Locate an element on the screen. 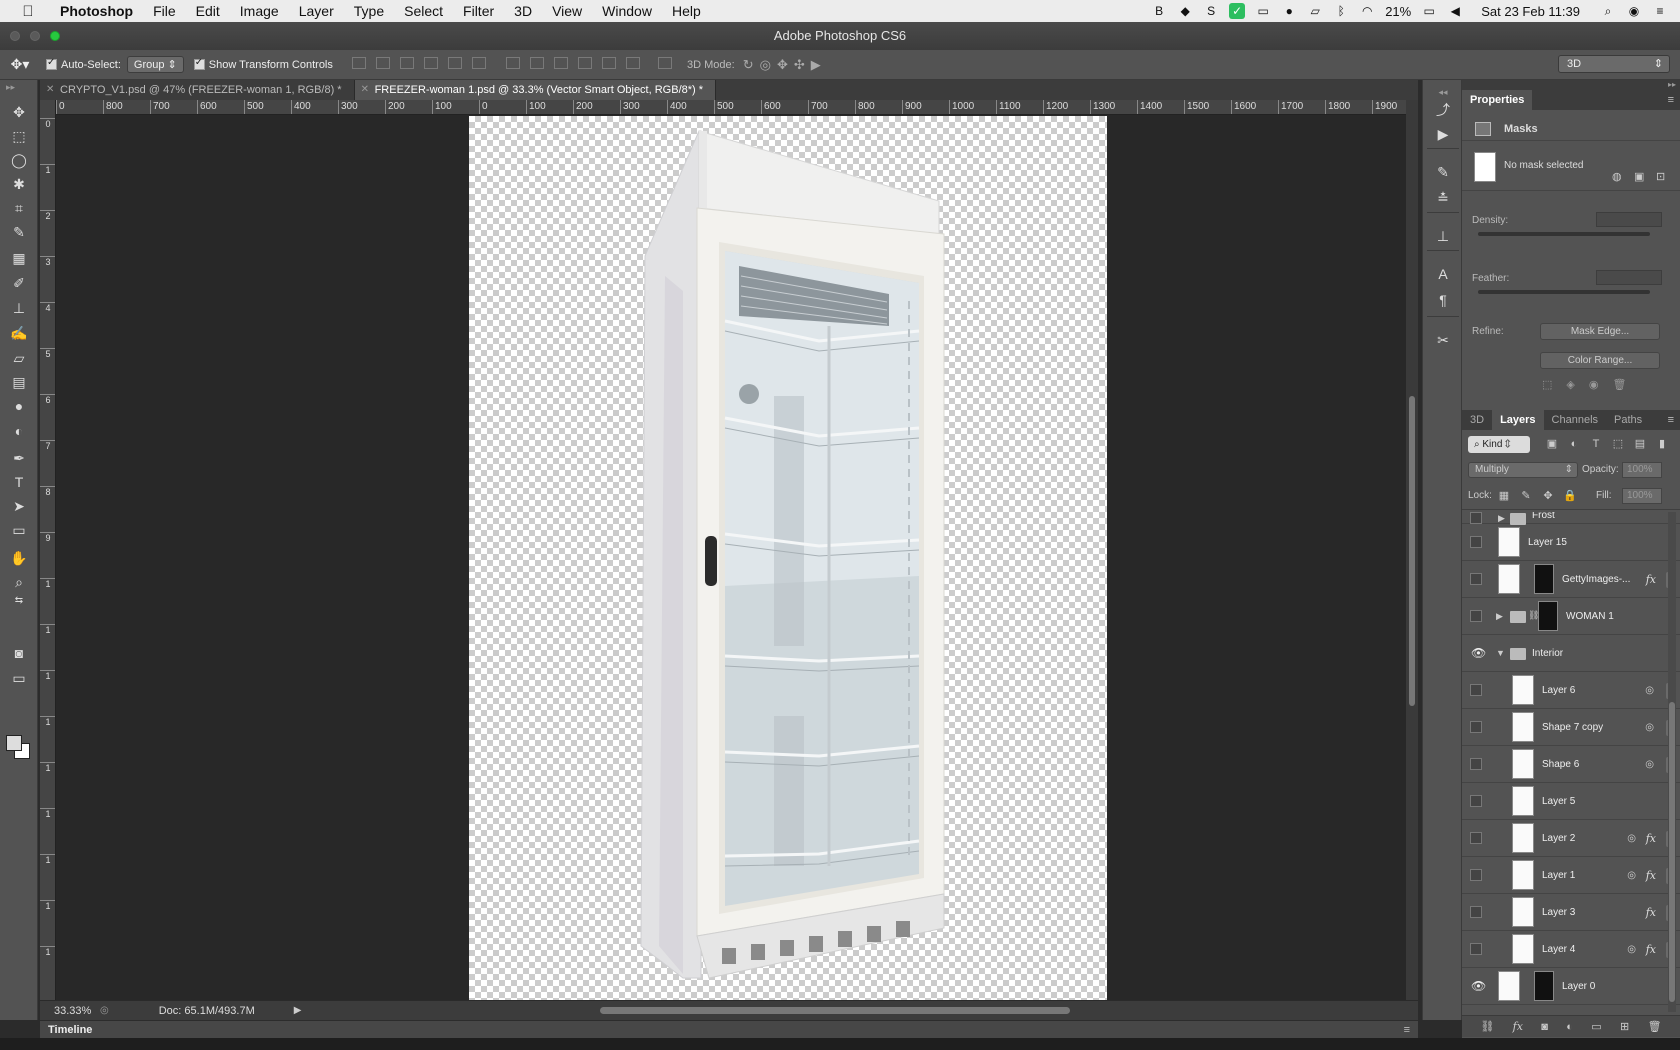 The width and height of the screenshot is (1680, 1050). 3d-roll-icon: ◎ is located at coordinates (768, 64).